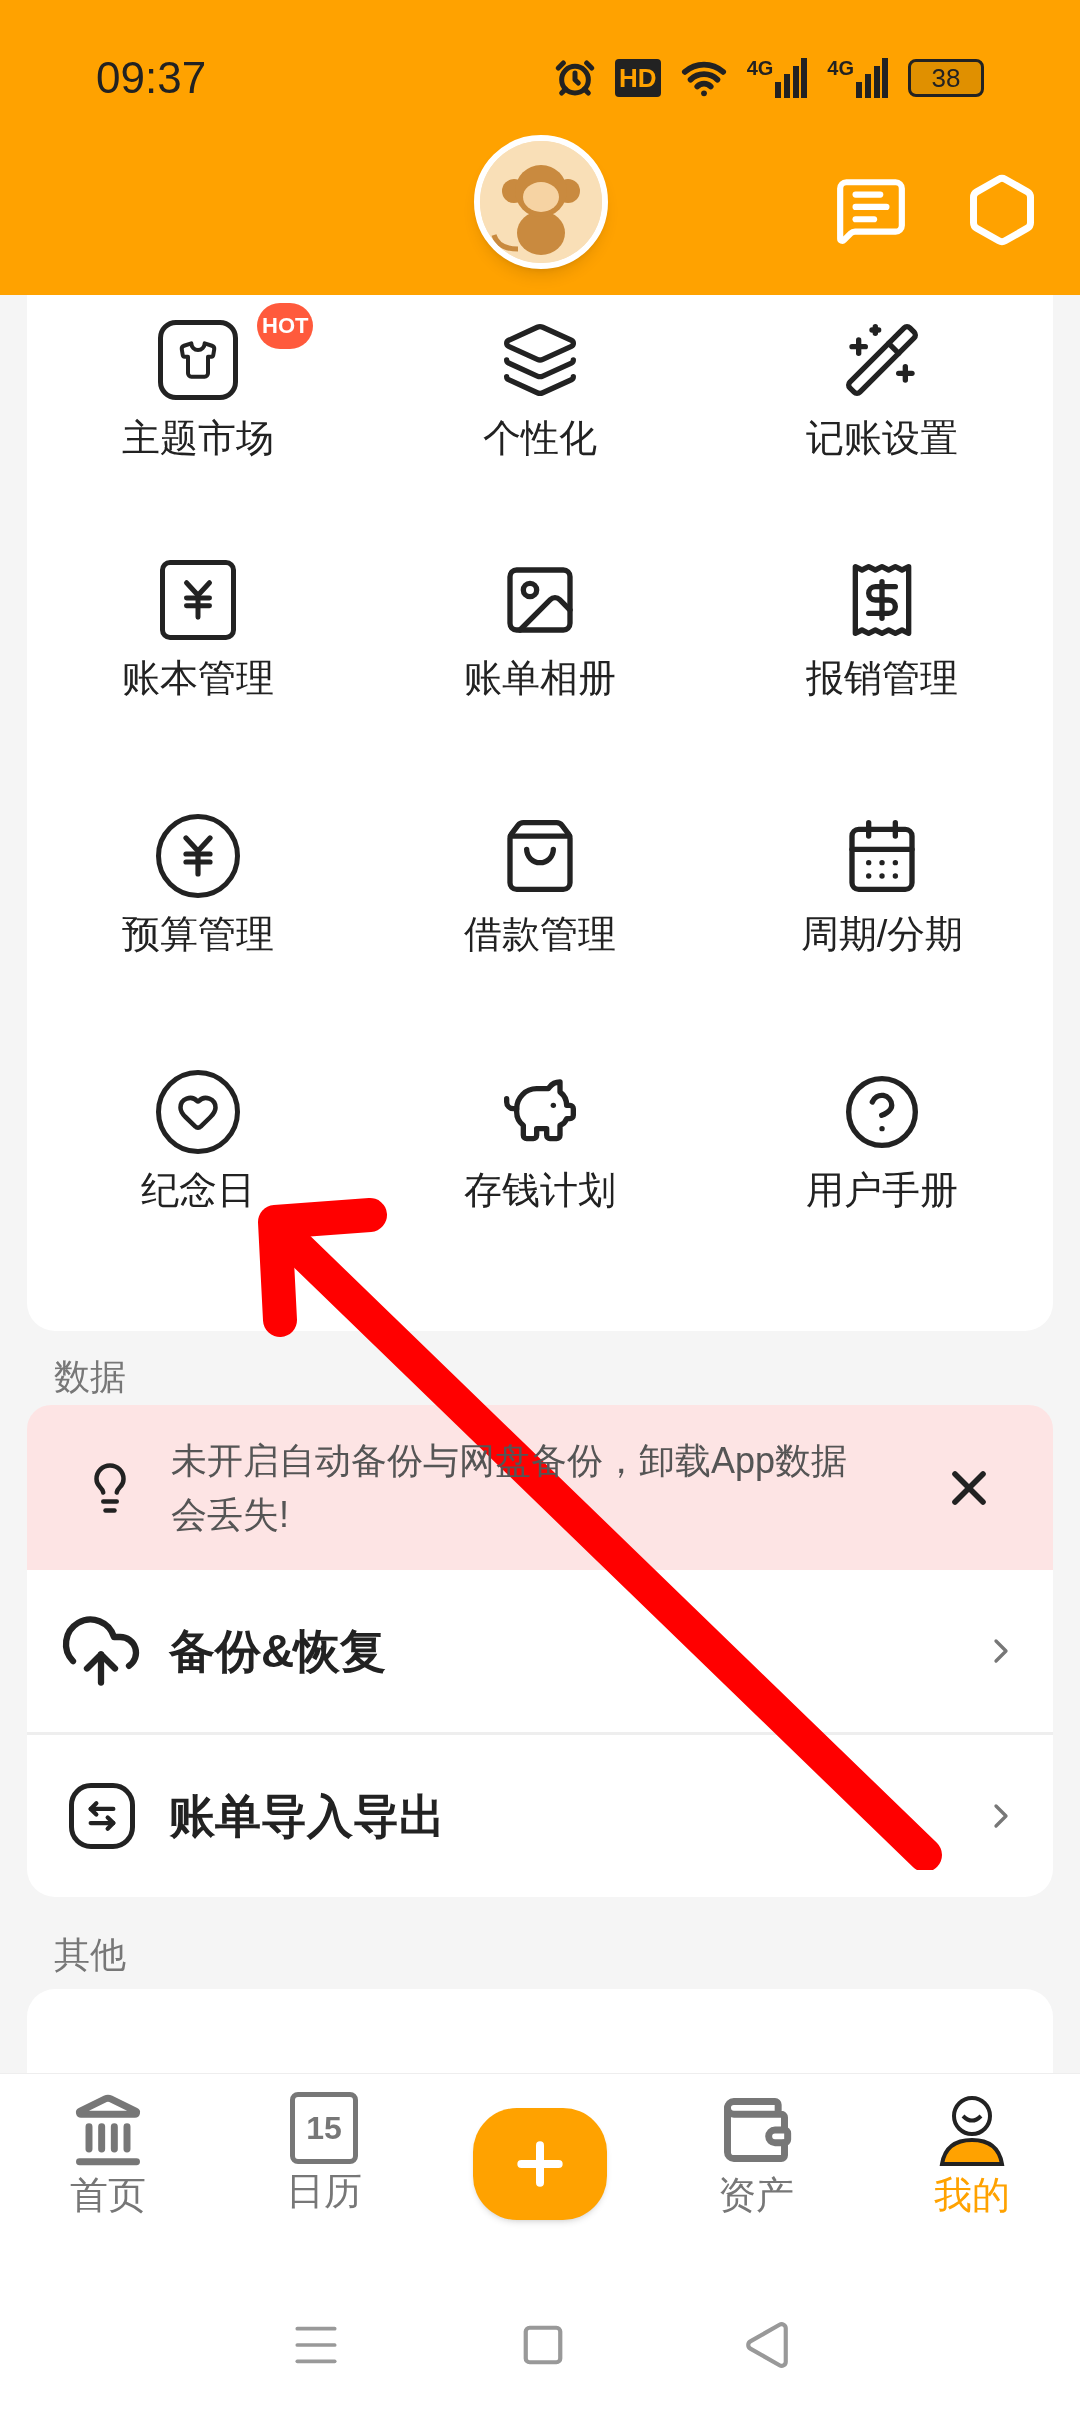  Describe the element at coordinates (946, 77) in the screenshot. I see `battery-level: 38` at that location.